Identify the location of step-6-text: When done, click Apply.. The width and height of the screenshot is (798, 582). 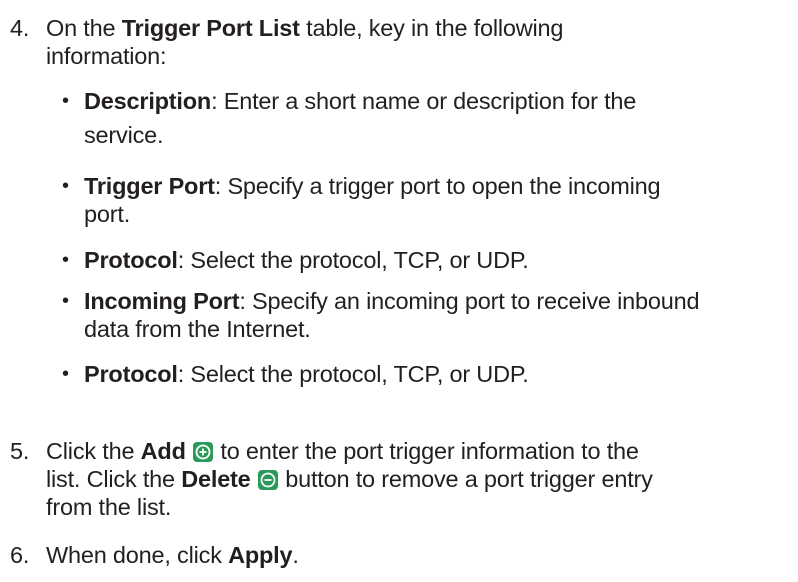
(416, 555).